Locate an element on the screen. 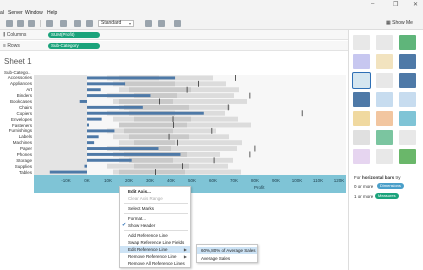  average-line-binders is located at coordinates (250, 95).